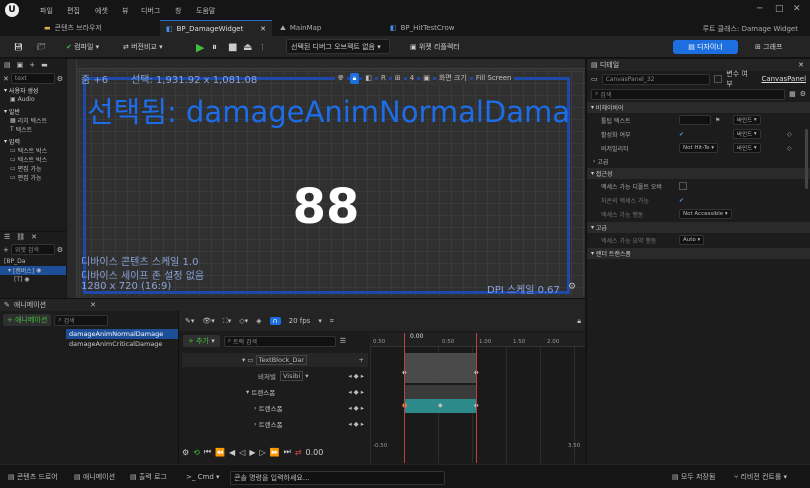 This screenshot has width=810, height=488. What do you see at coordinates (688, 94) in the screenshot?
I see `details-search-input: ⌕ 검색` at bounding box center [688, 94].